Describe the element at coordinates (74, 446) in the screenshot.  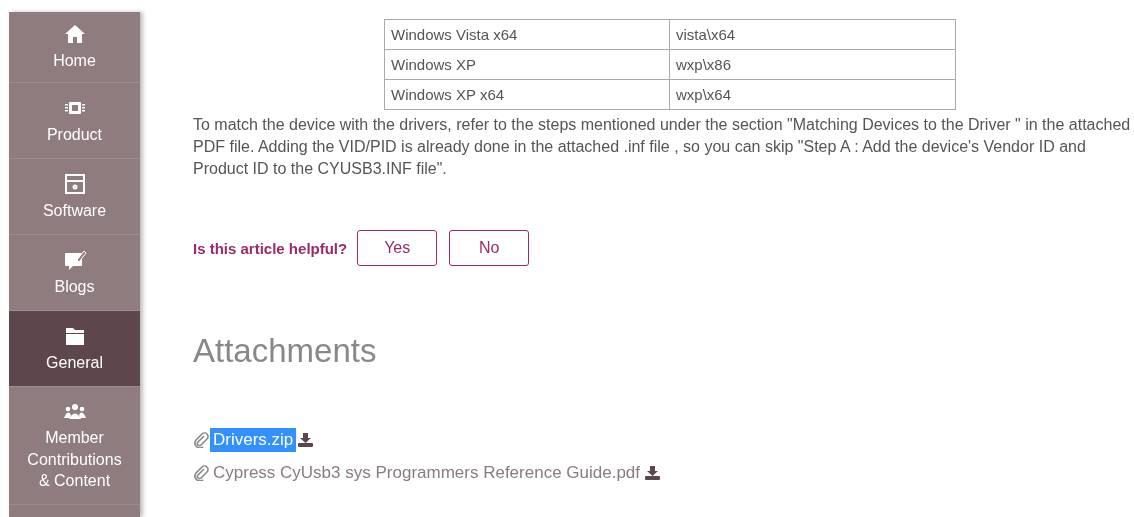
I see `sidebar-item: Member Contributions & Content` at that location.